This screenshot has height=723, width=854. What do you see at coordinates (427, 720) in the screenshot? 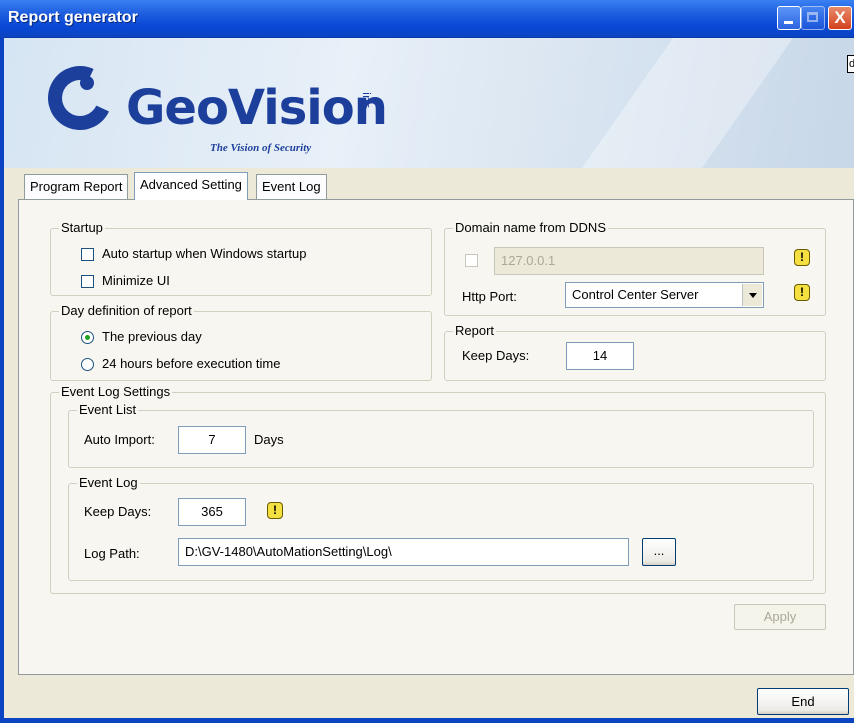
I see `window-border-bottom` at bounding box center [427, 720].